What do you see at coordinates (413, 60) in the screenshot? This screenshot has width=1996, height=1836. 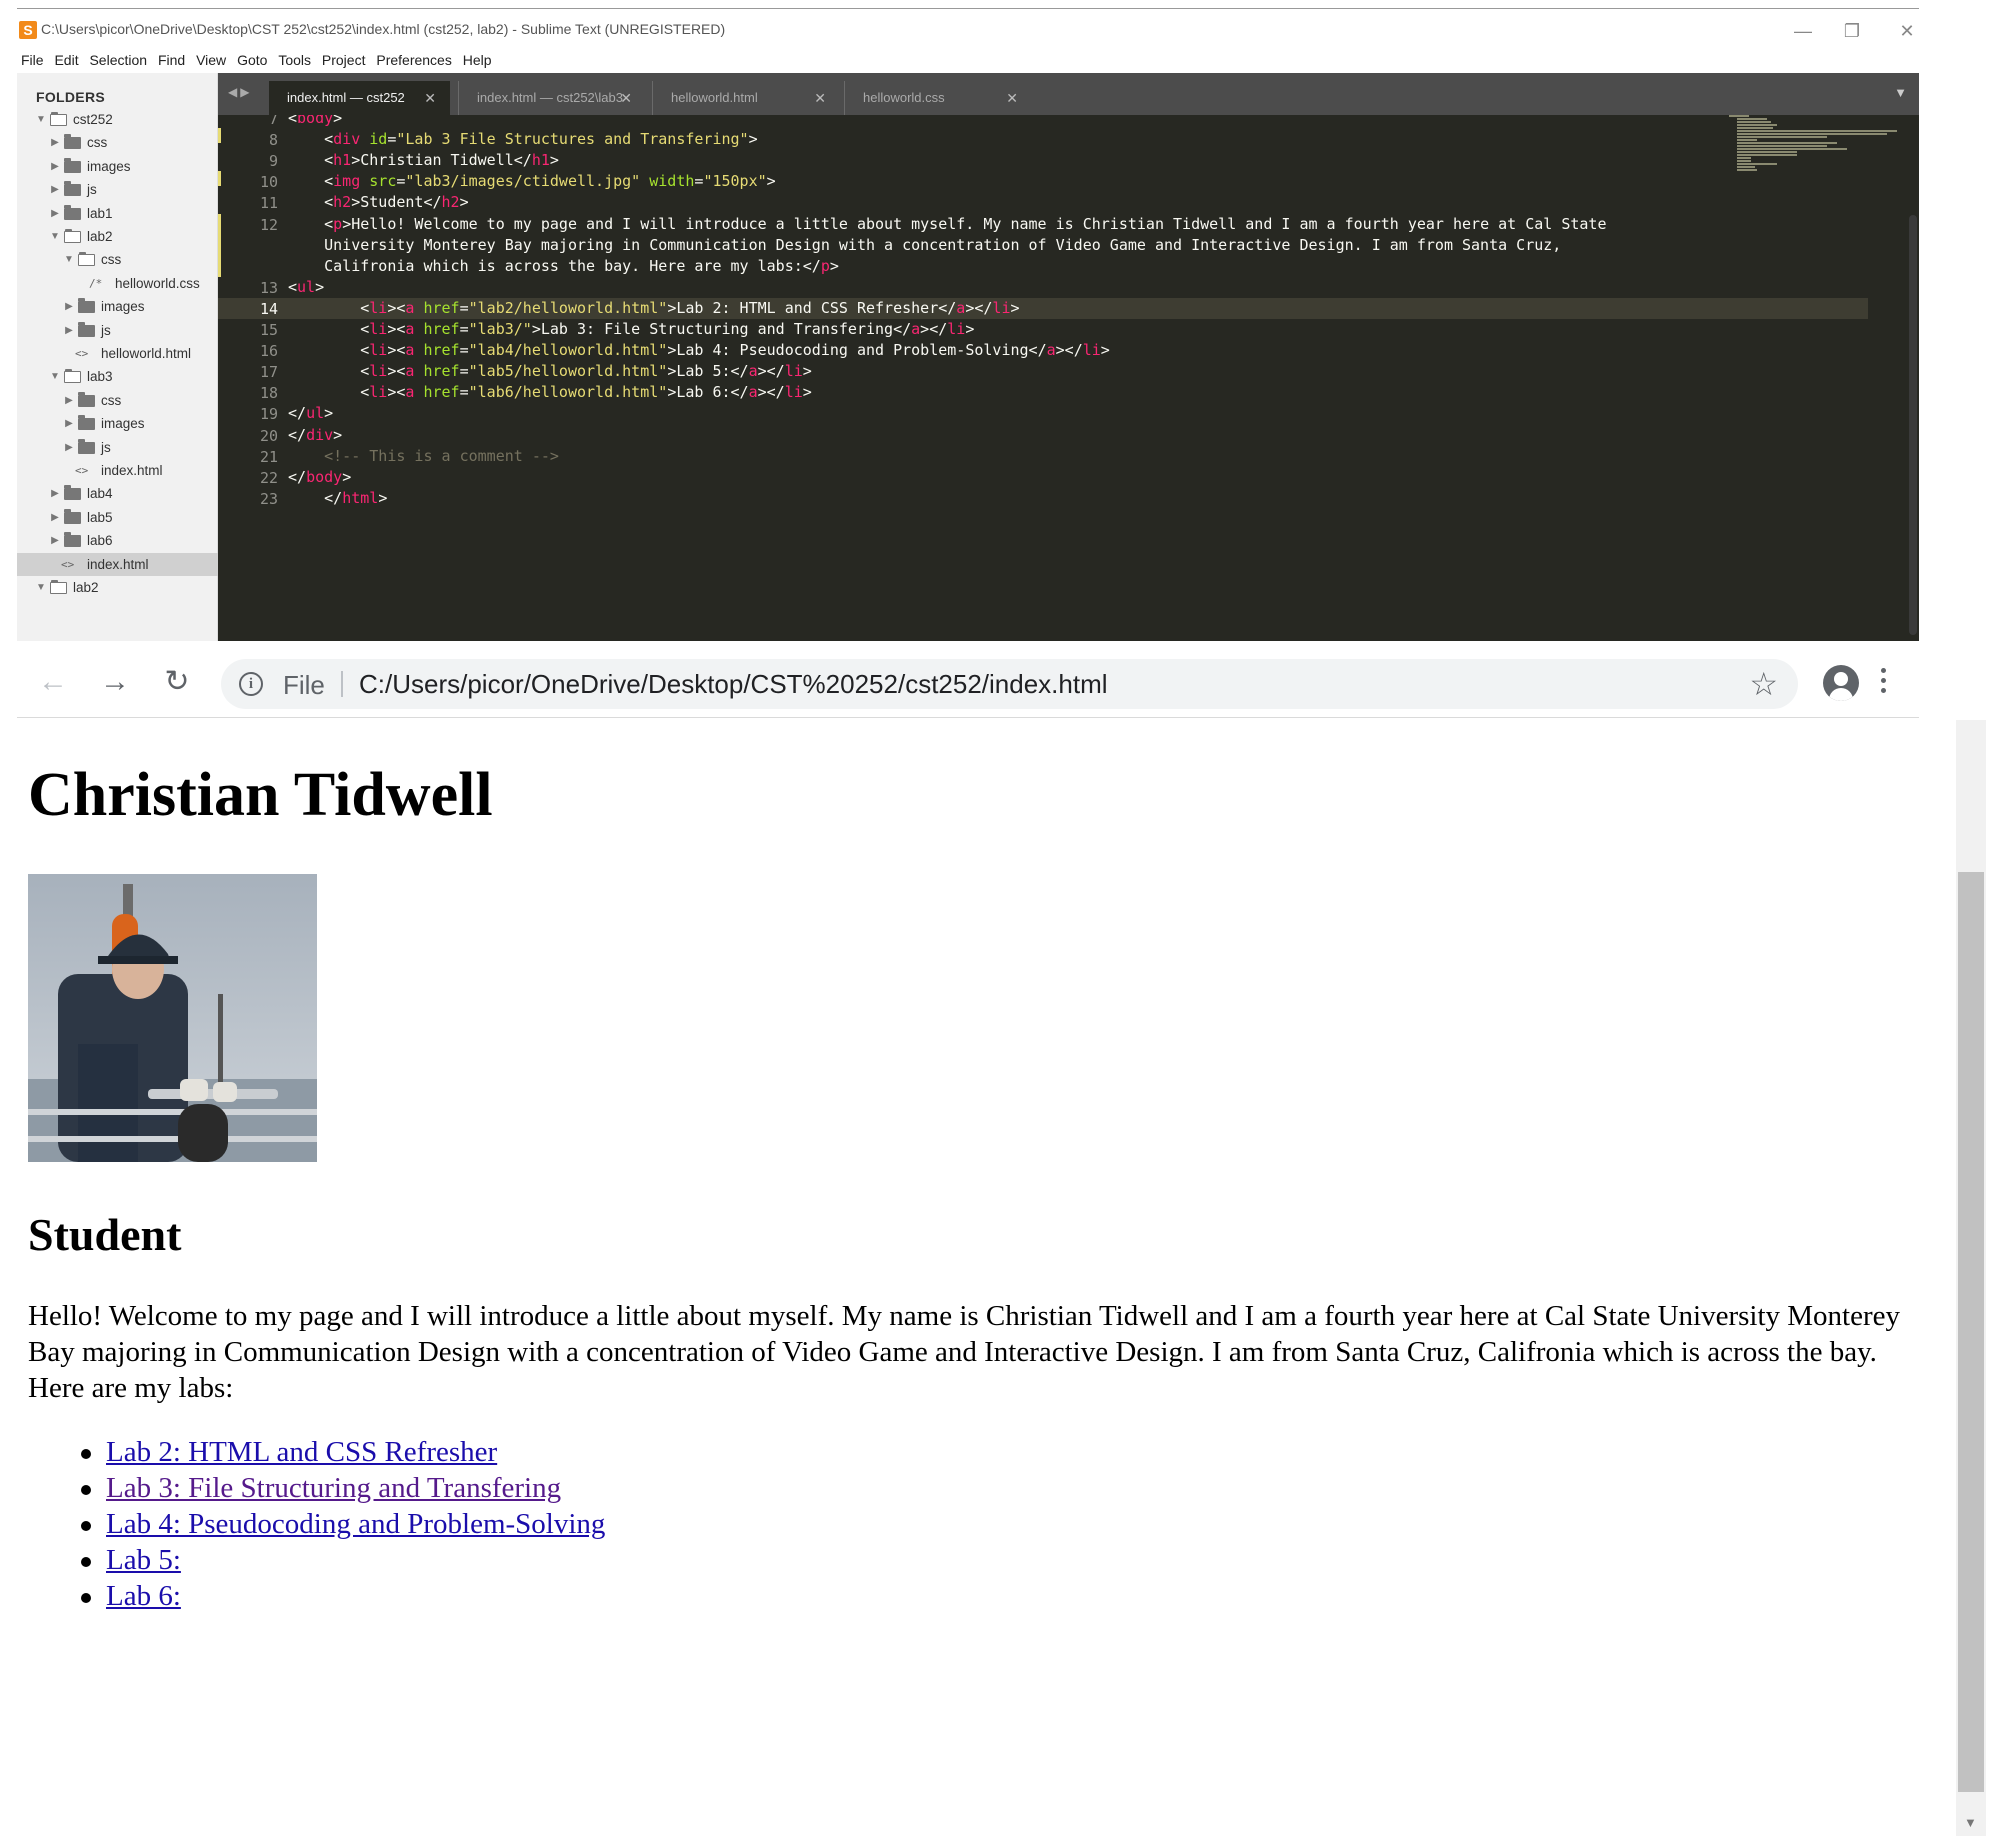 I see `menu-preferences: Preferences` at bounding box center [413, 60].